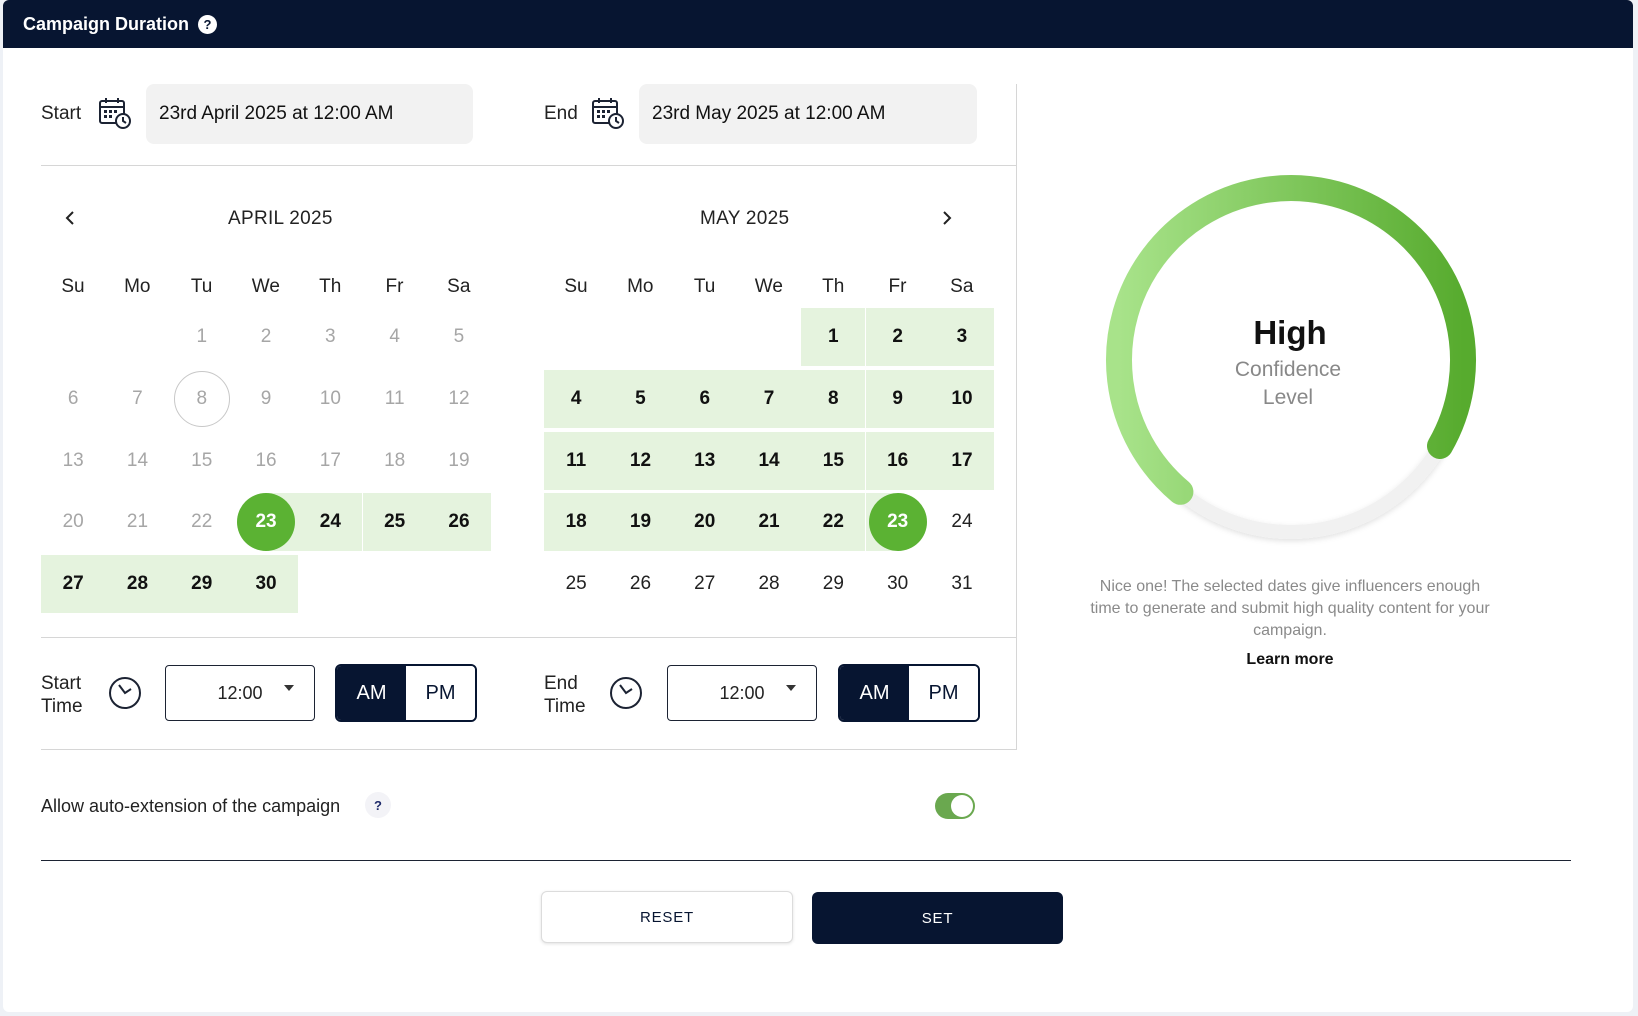 The width and height of the screenshot is (1638, 1016). I want to click on calendar-day-label: 7, so click(769, 398).